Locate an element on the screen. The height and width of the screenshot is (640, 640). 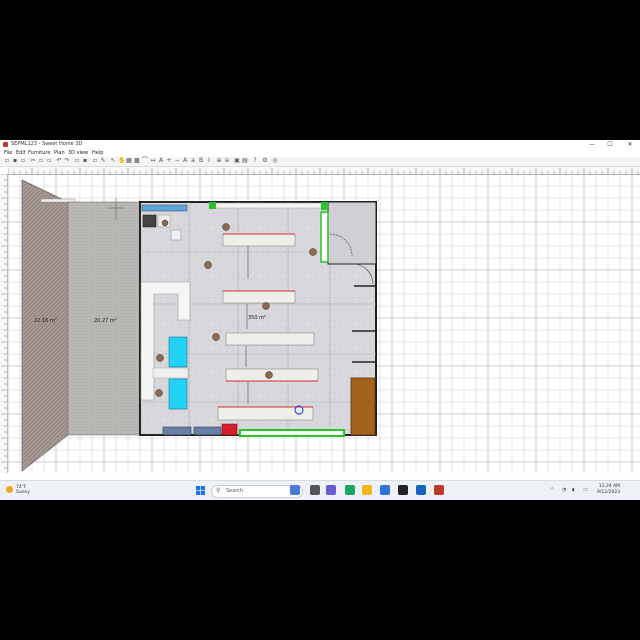
file-explorer-icon is located at coordinates (367, 490).